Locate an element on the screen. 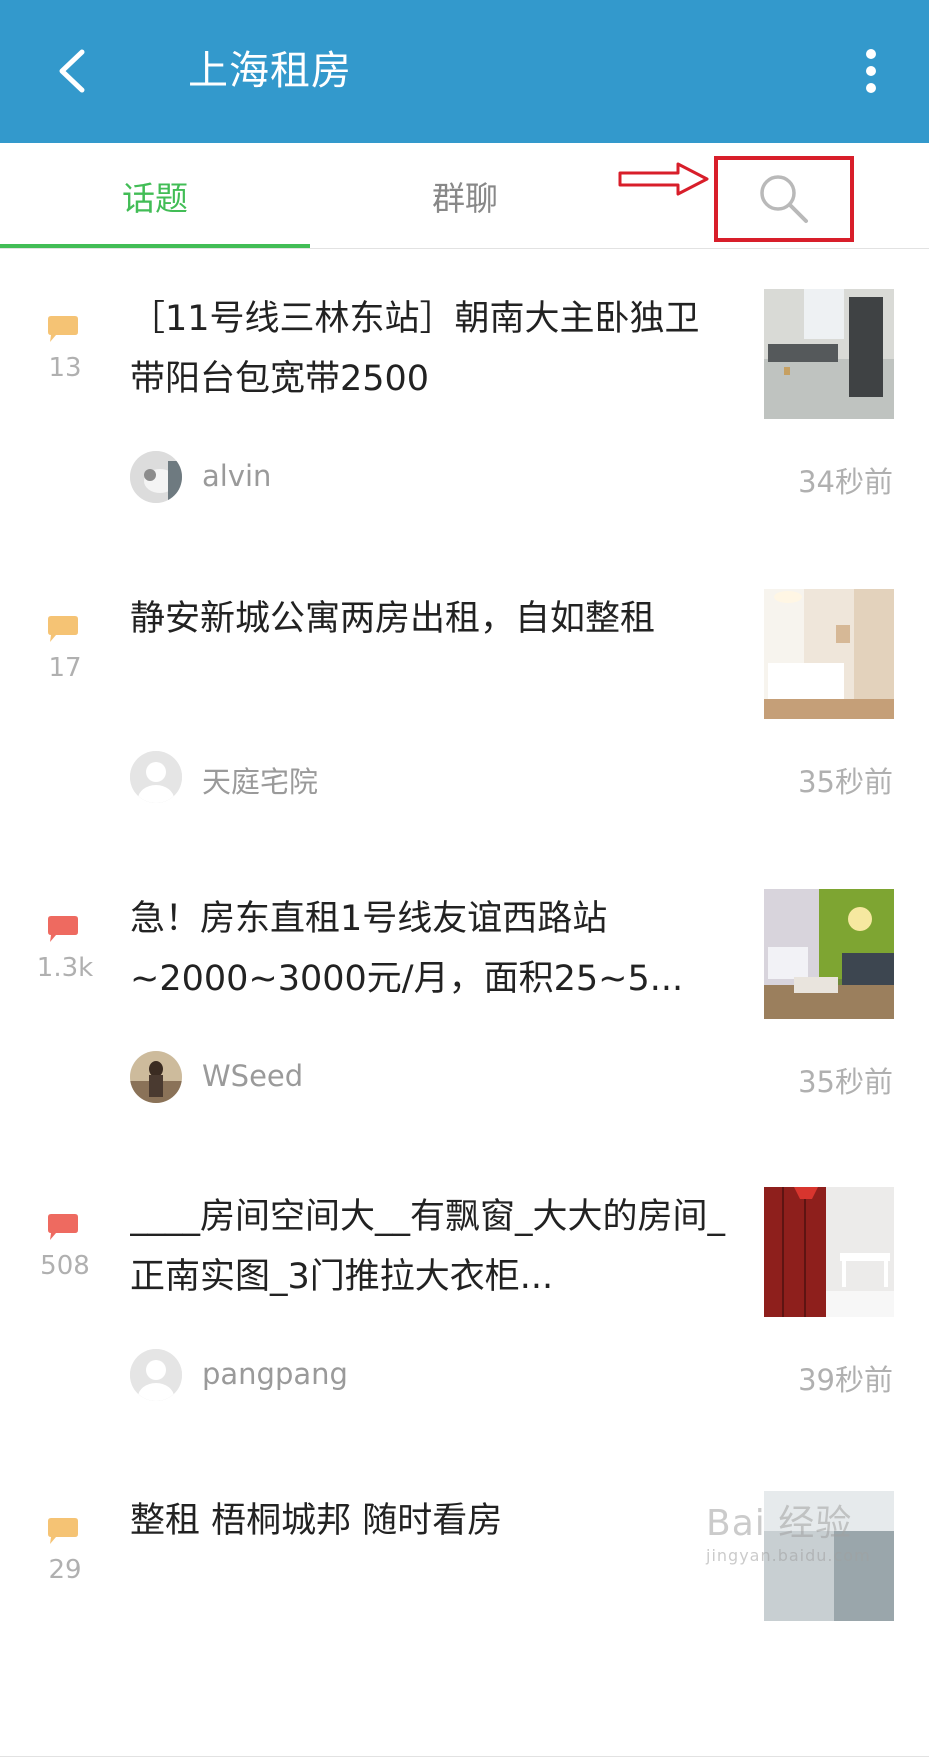 Image resolution: width=929 pixels, height=1757 pixels. author-name: pangpang is located at coordinates (275, 1374).